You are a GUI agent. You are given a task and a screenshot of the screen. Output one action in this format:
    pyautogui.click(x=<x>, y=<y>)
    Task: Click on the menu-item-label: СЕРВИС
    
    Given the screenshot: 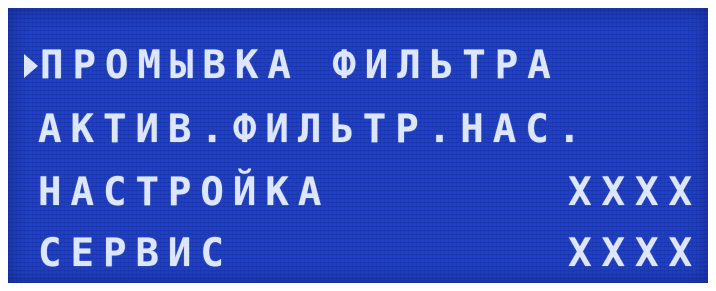 What is the action you would take?
    pyautogui.click(x=135, y=253)
    